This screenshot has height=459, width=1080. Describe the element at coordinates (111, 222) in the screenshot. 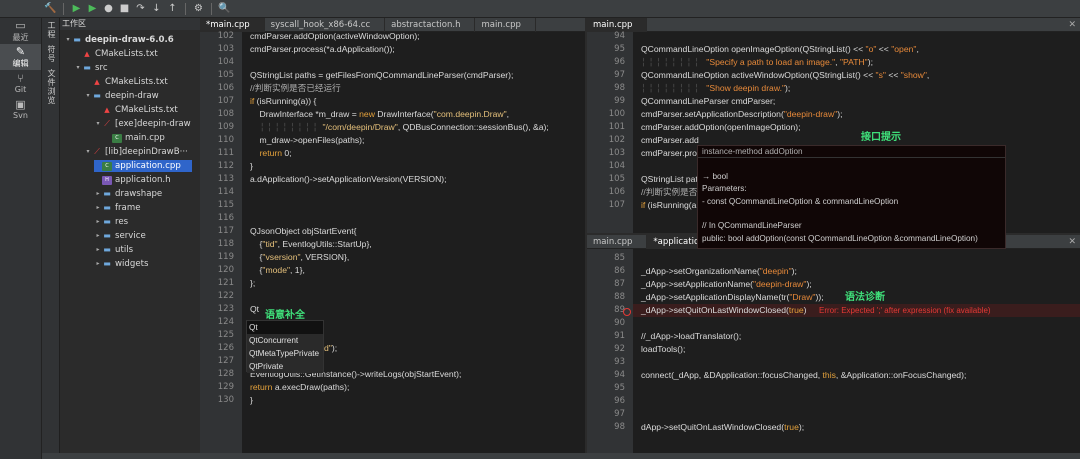

I see `tree-item: ▸ ▬ res` at that location.